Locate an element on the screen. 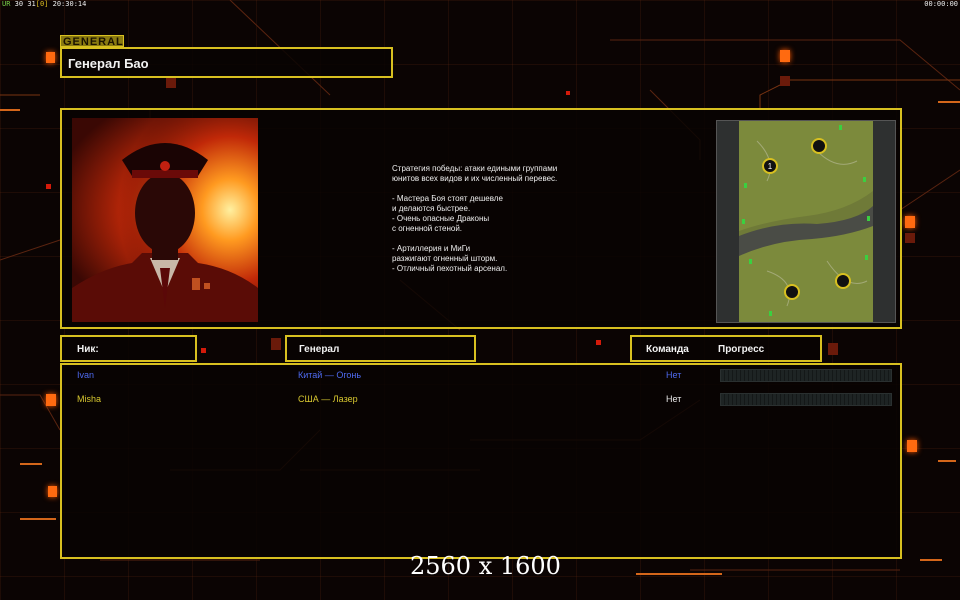  status-fps: UR 30 31[0] 20:30:14 is located at coordinates (44, 4).